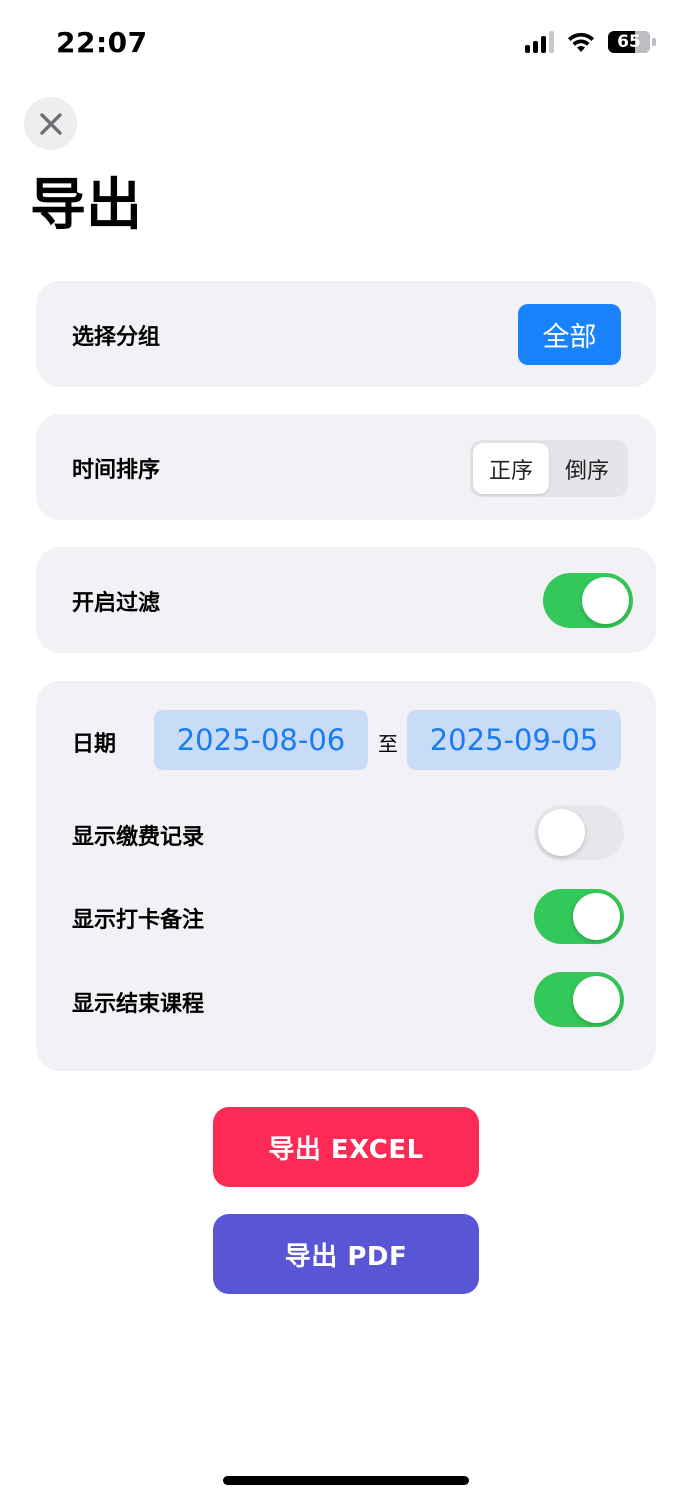  I want to click on group-label: 选择分组, so click(116, 337).